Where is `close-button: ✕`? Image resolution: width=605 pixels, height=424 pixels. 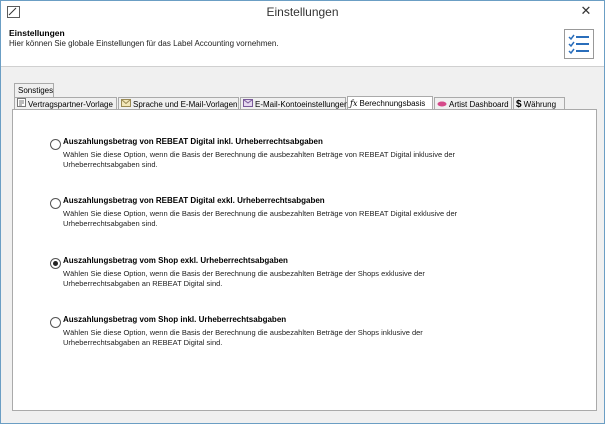 close-button: ✕ is located at coordinates (586, 11).